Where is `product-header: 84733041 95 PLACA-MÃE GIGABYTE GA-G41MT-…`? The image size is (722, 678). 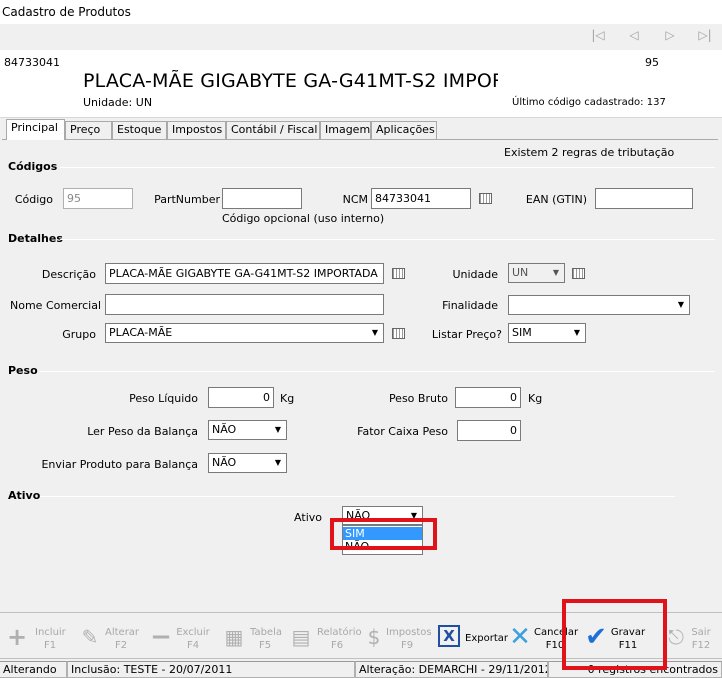 product-header: 84733041 95 PLACA-MÃE GIGABYTE GA-G41MT-… is located at coordinates (361, 84).